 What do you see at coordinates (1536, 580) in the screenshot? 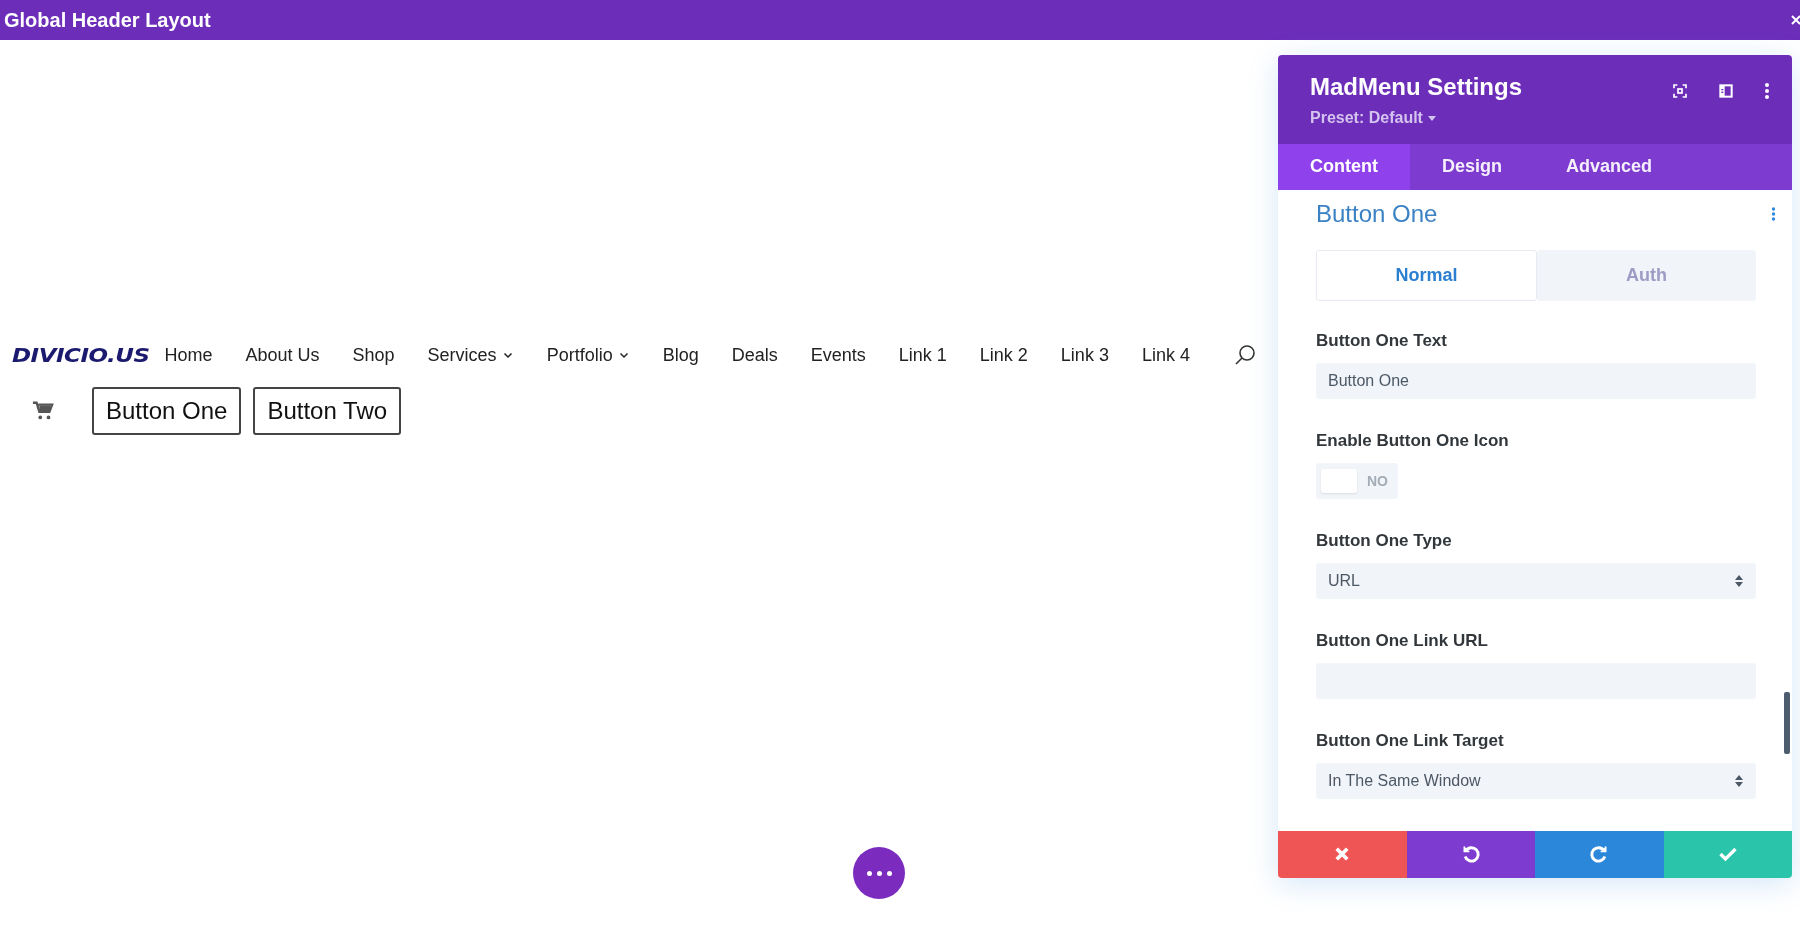
I see `select-field: URL` at bounding box center [1536, 580].